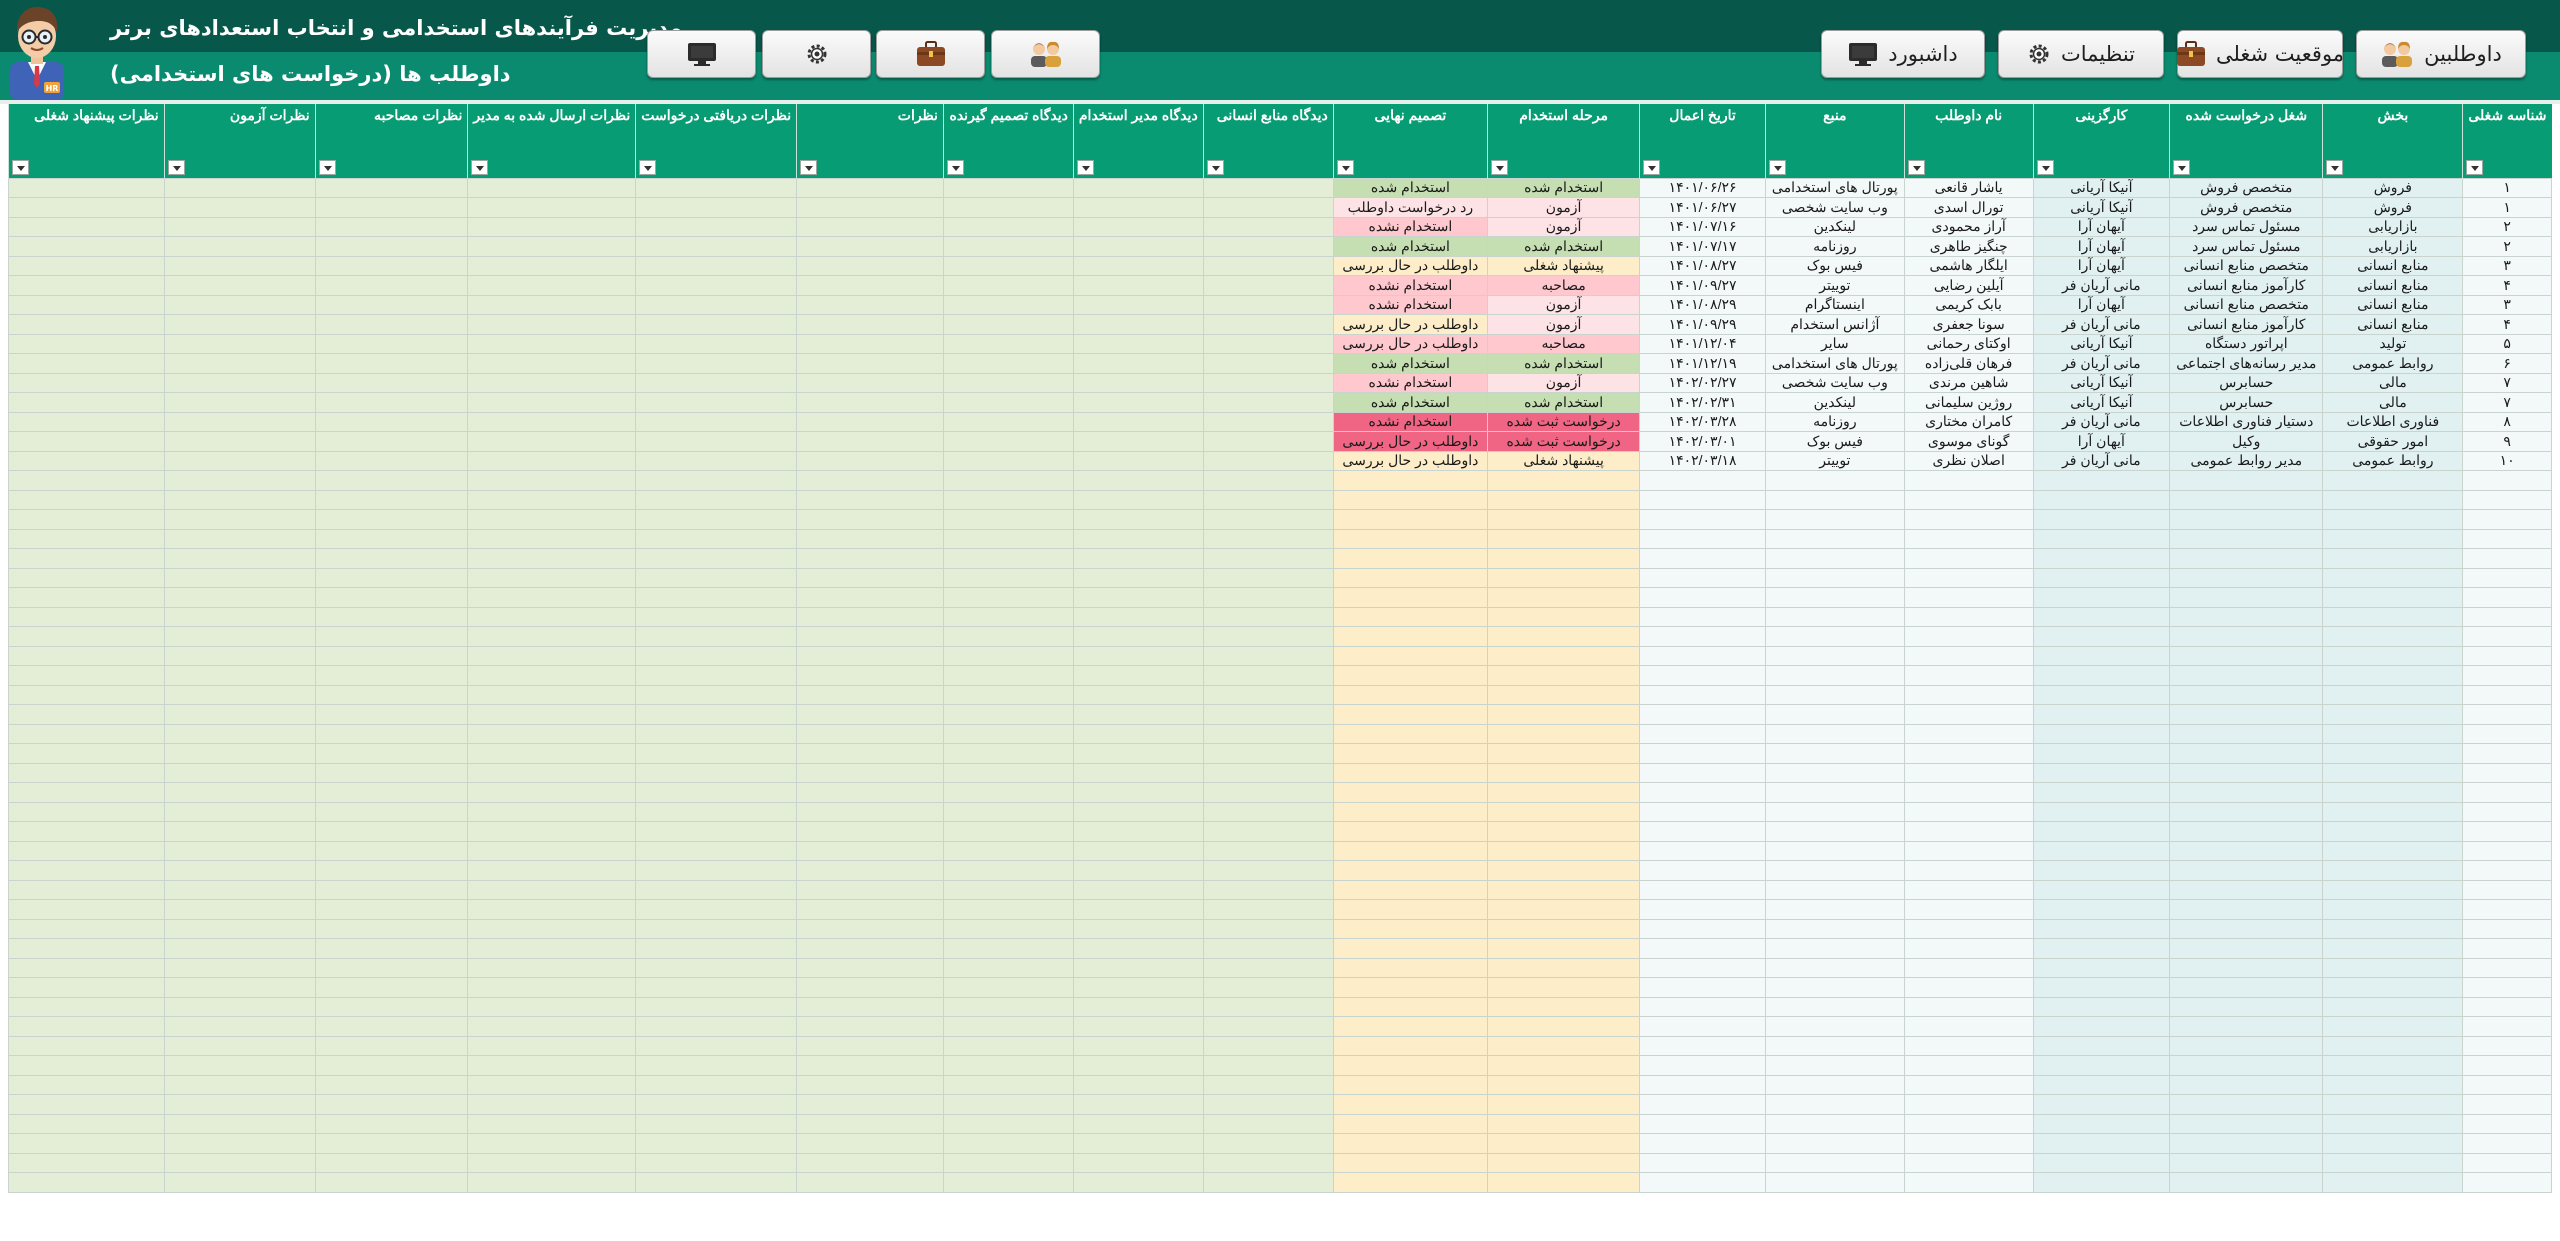 This screenshot has height=1241, width=2560. What do you see at coordinates (1702, 343) in the screenshot?
I see `table-cell: ۱۴۰۱/۱۲/۰۴` at bounding box center [1702, 343].